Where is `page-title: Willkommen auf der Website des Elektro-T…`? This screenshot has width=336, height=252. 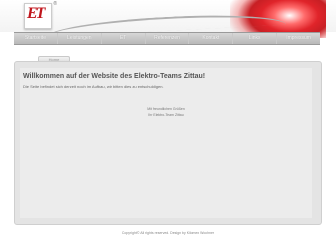
page-title: Willkommen auf der Website des Elektro-T… is located at coordinates (114, 76).